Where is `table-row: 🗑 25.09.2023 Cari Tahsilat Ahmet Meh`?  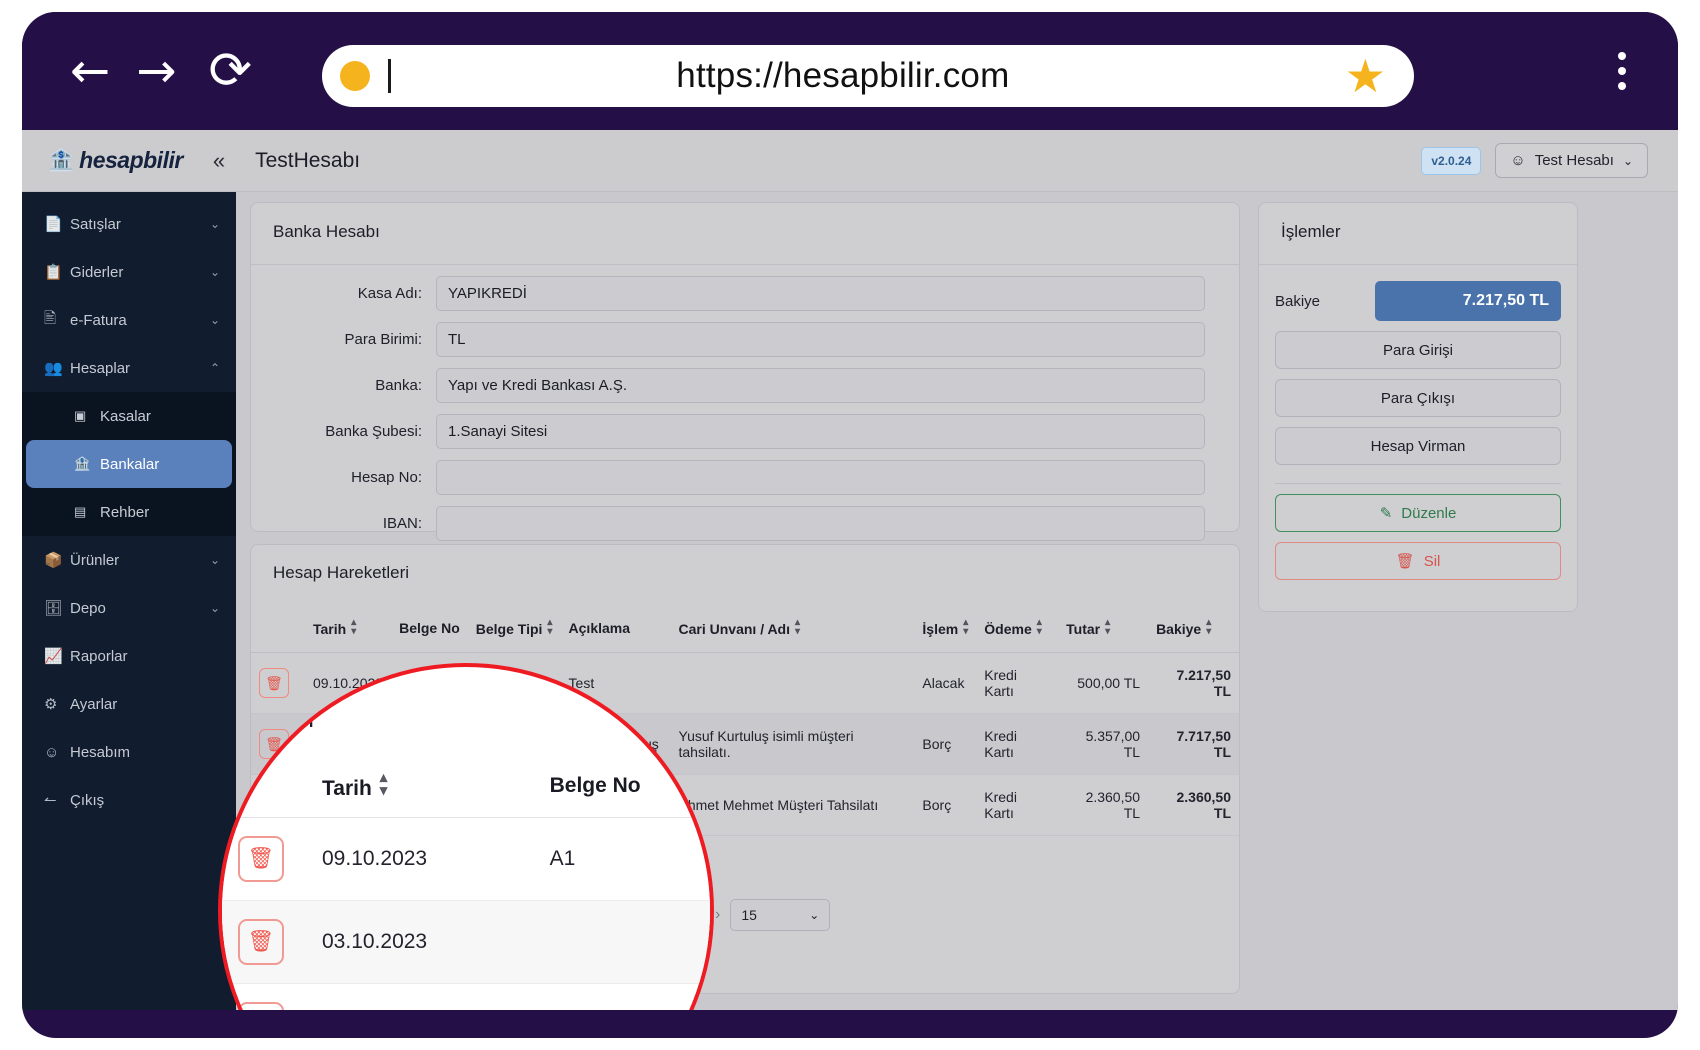 table-row: 🗑 25.09.2023 Cari Tahsilat Ahmet Meh is located at coordinates (466, 996).